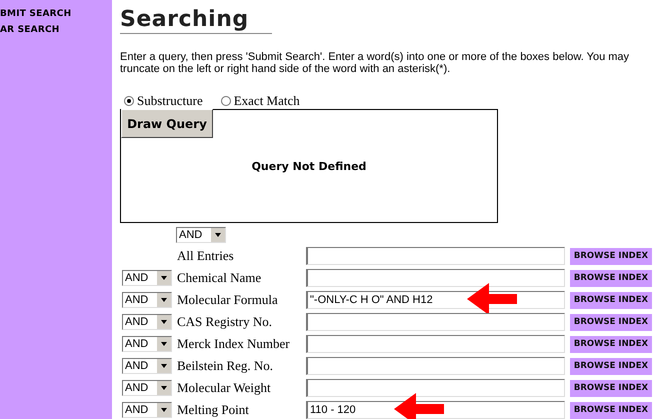 Image resolution: width=653 pixels, height=419 pixels. Describe the element at coordinates (224, 388) in the screenshot. I see `field-label: Molecular Weight` at that location.